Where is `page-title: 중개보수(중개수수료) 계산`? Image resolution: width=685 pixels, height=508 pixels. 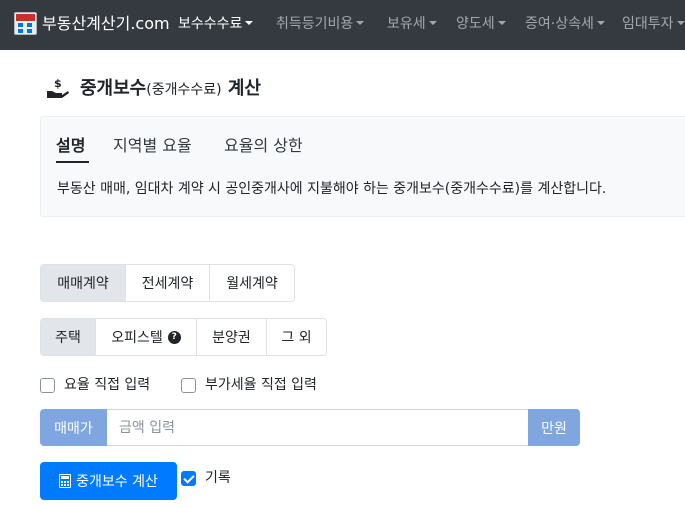
page-title: 중개보수(중개수수료) 계산 is located at coordinates (170, 89).